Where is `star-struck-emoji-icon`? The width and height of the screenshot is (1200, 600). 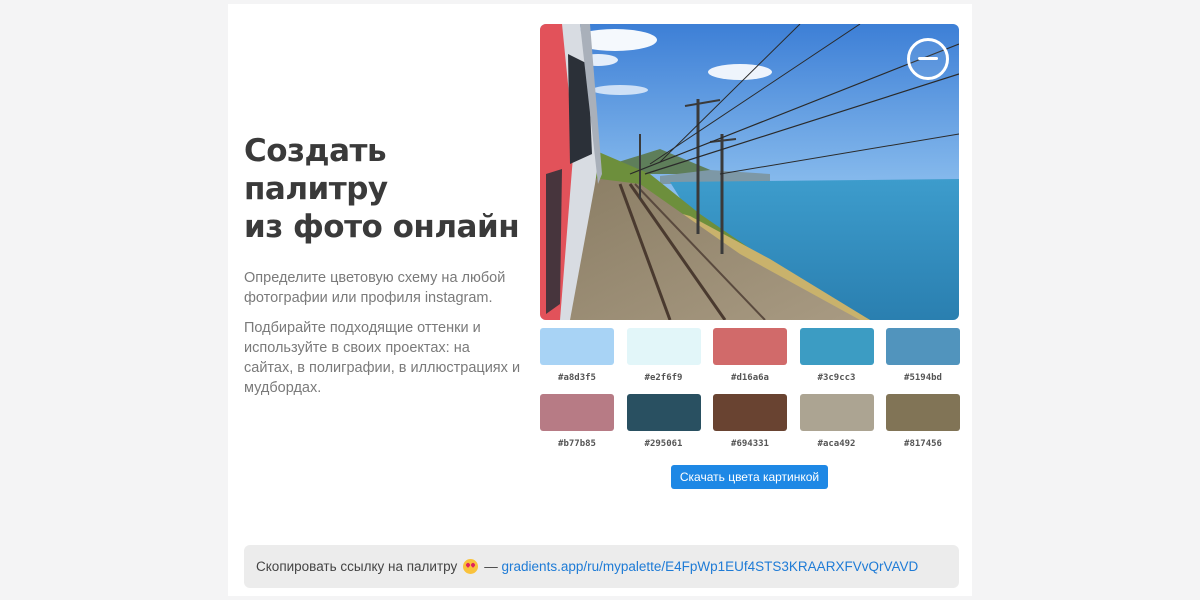 star-struck-emoji-icon is located at coordinates (471, 566).